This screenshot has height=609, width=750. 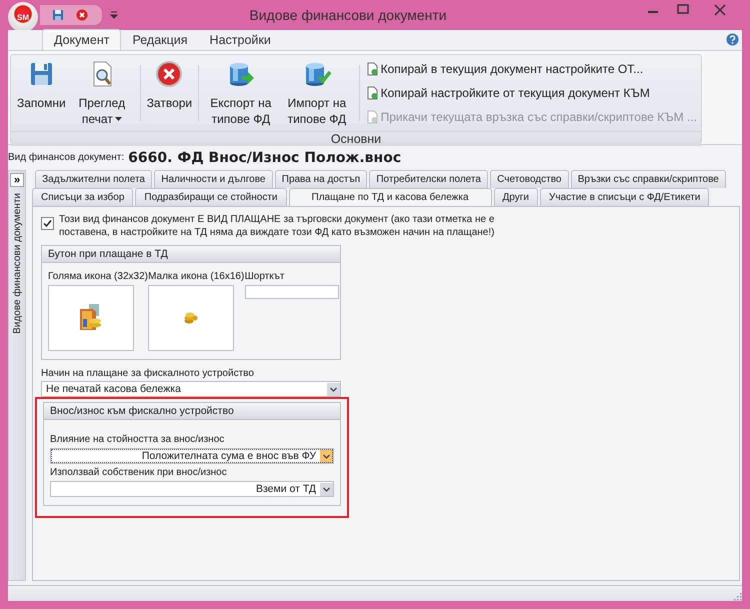 I want to click on tab: Подразбиращи се стойности, so click(x=210, y=197).